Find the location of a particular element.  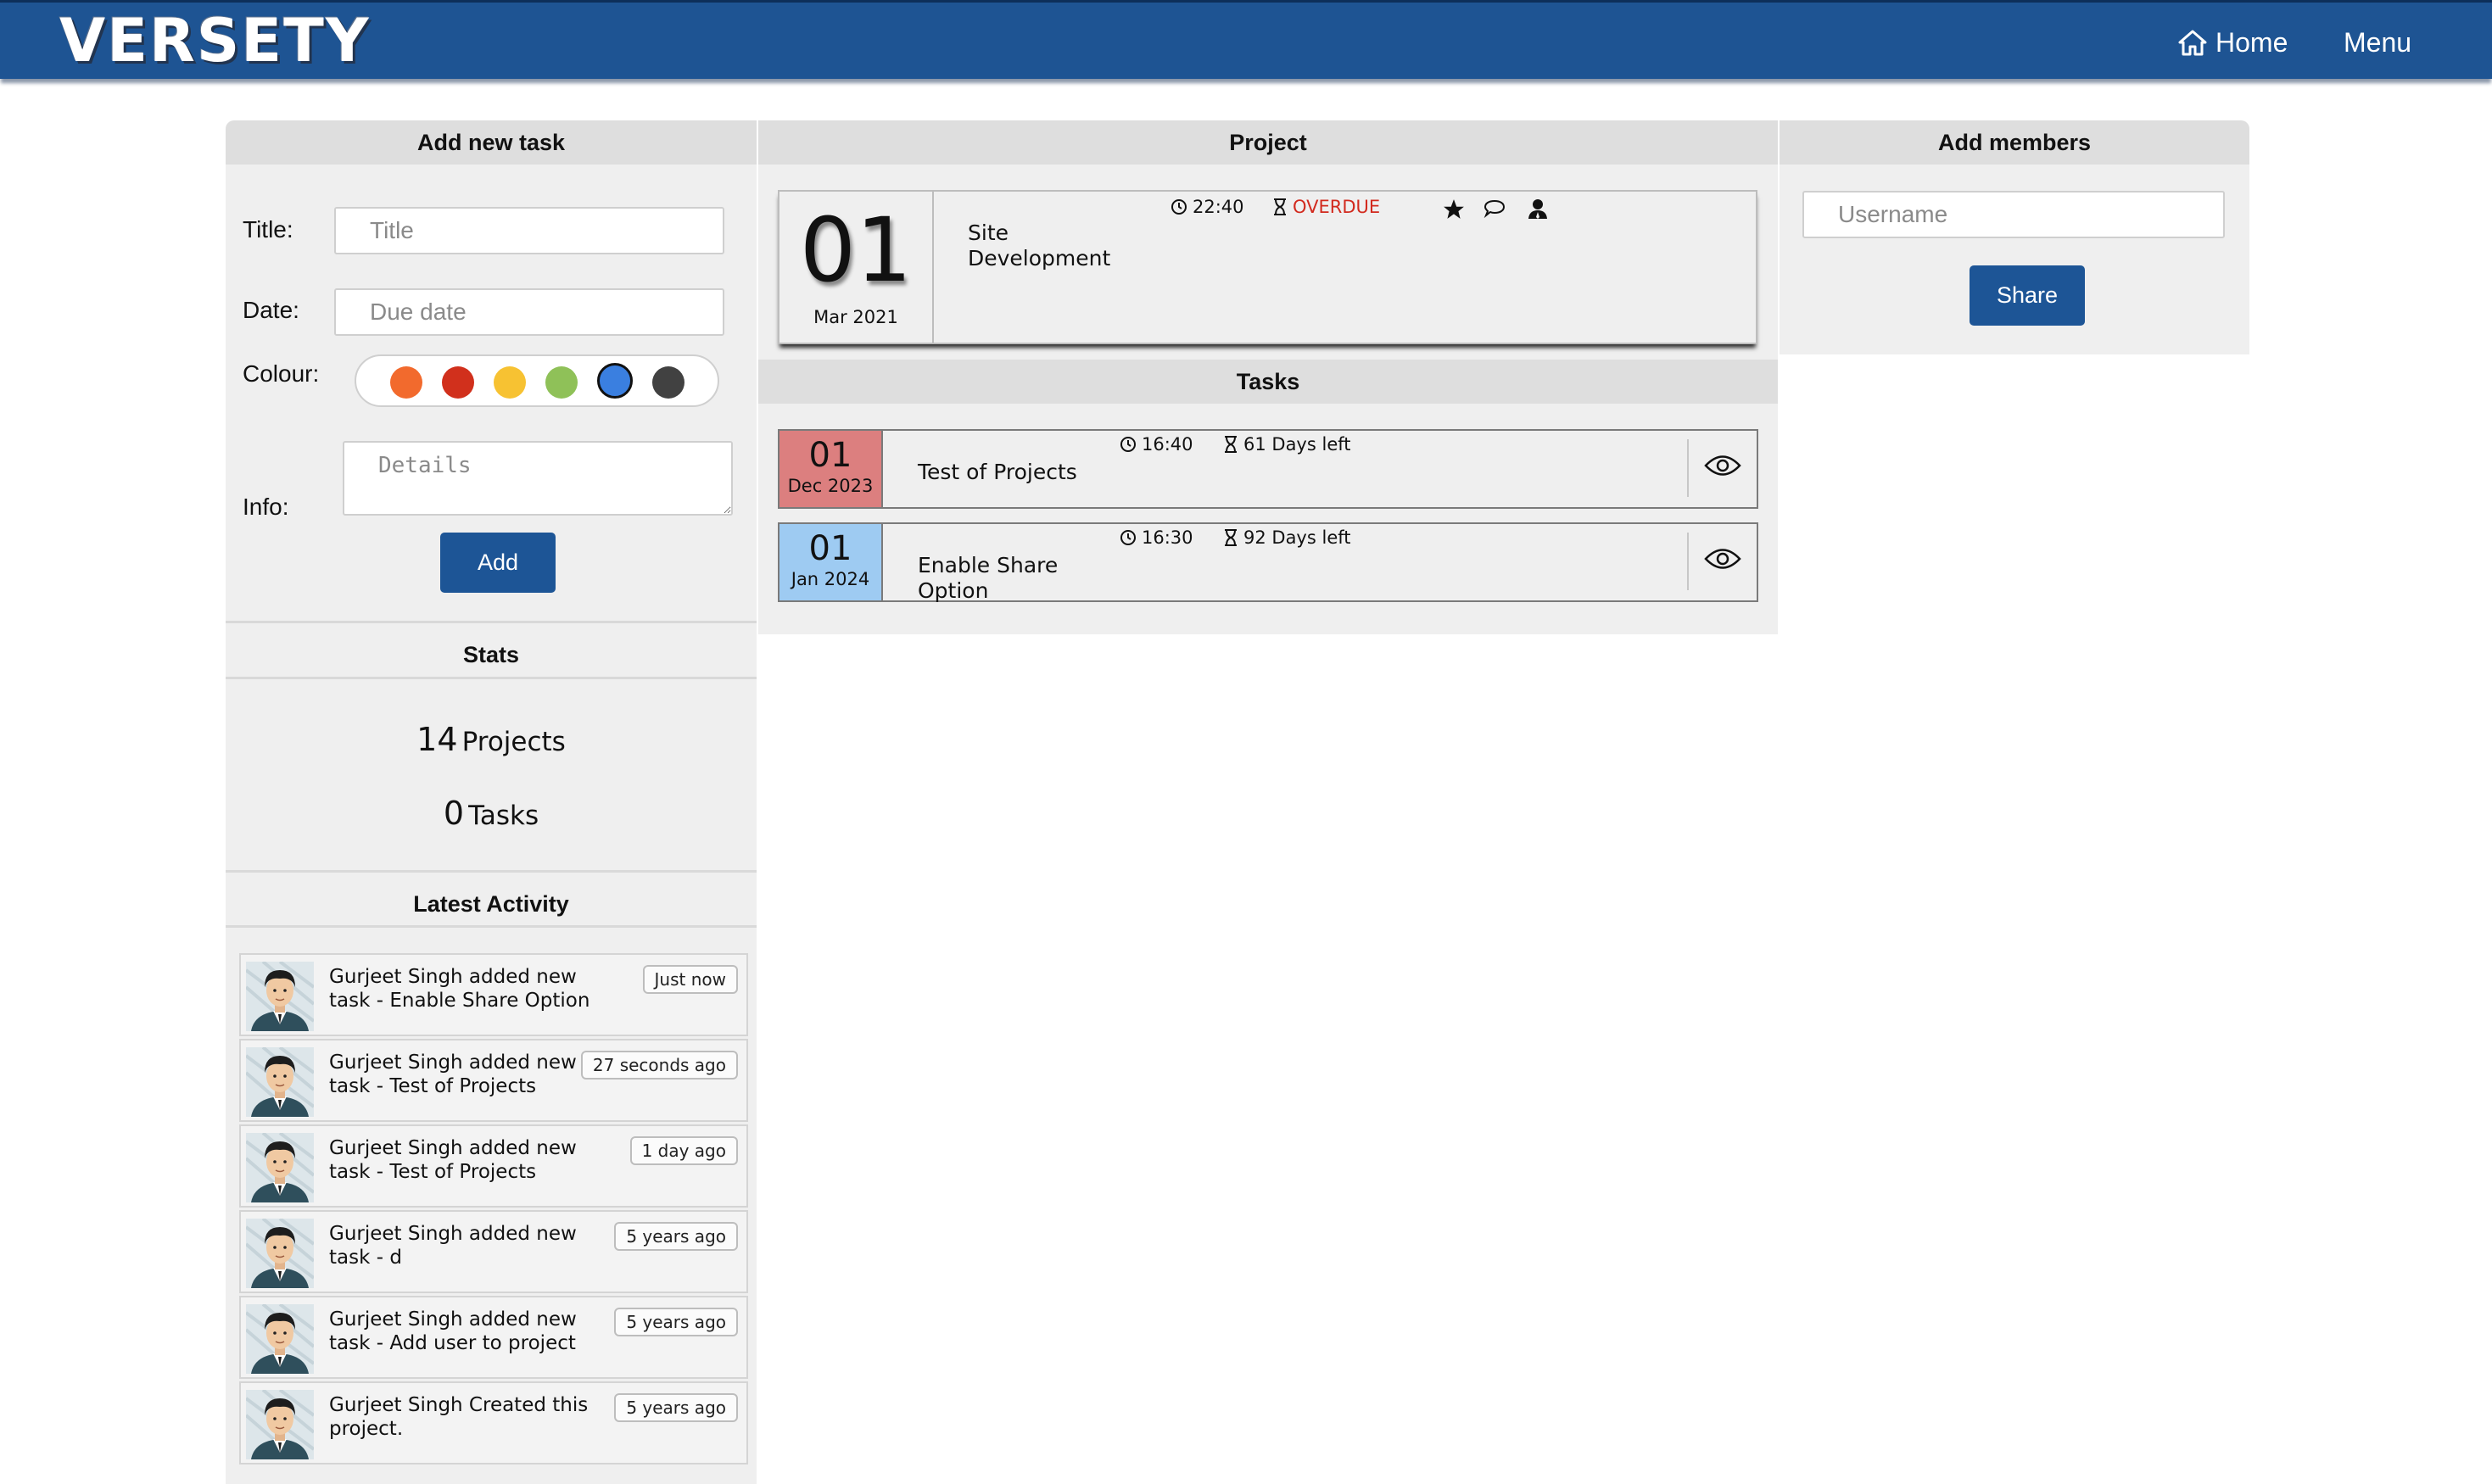

task-time: 16:30 is located at coordinates (1156, 537).